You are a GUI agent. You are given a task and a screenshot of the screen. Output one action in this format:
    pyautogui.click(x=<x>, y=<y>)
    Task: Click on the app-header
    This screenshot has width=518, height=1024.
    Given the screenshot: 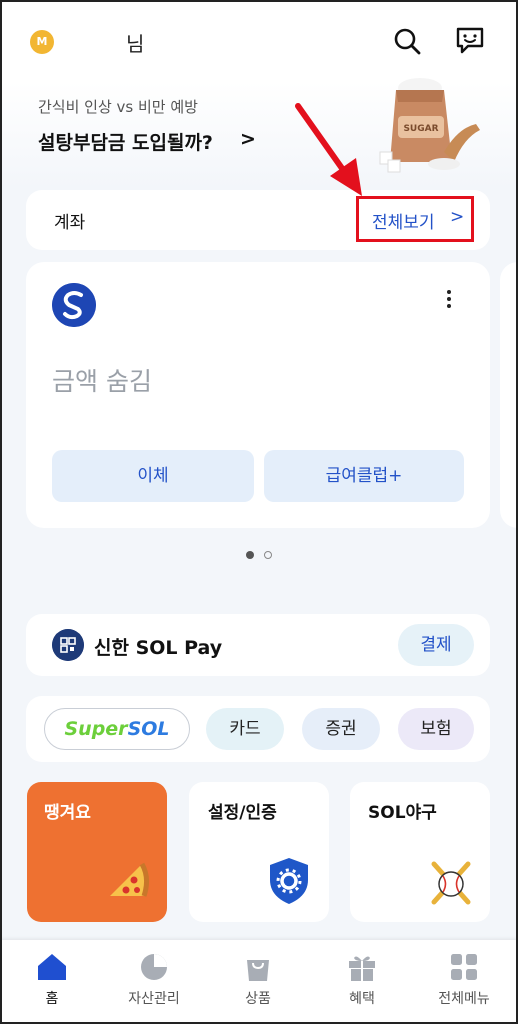 What is the action you would take?
    pyautogui.click(x=259, y=41)
    